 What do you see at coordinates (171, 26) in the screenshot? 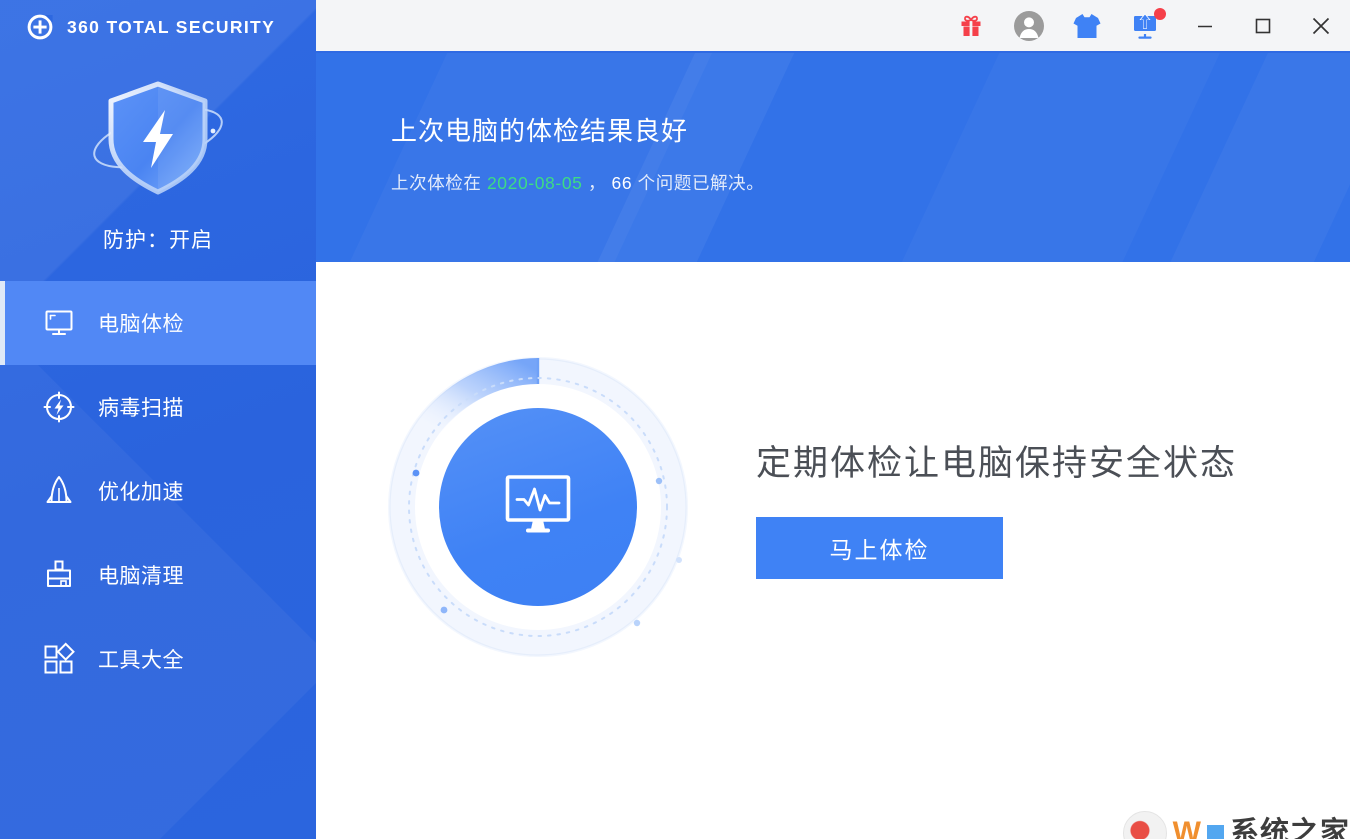
I see `brand-name: 360 TOTAL SECURITY` at bounding box center [171, 26].